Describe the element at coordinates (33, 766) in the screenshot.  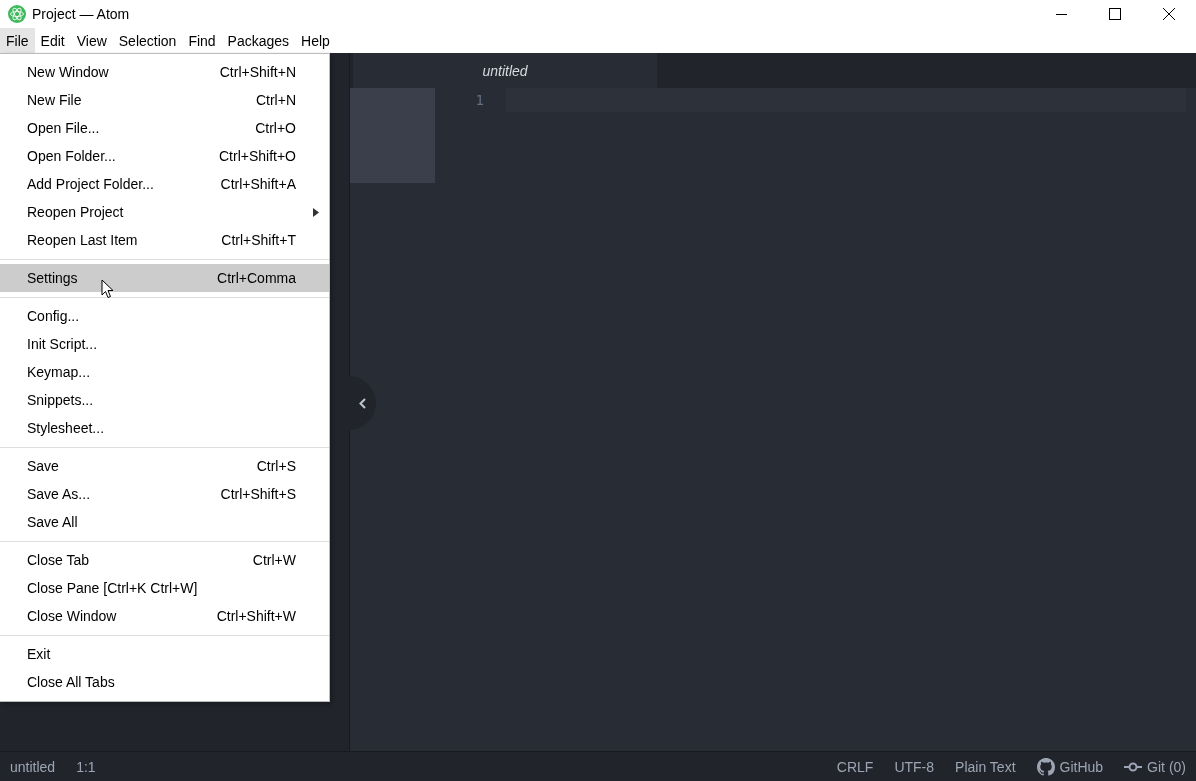
I see `status-text: untitled` at that location.